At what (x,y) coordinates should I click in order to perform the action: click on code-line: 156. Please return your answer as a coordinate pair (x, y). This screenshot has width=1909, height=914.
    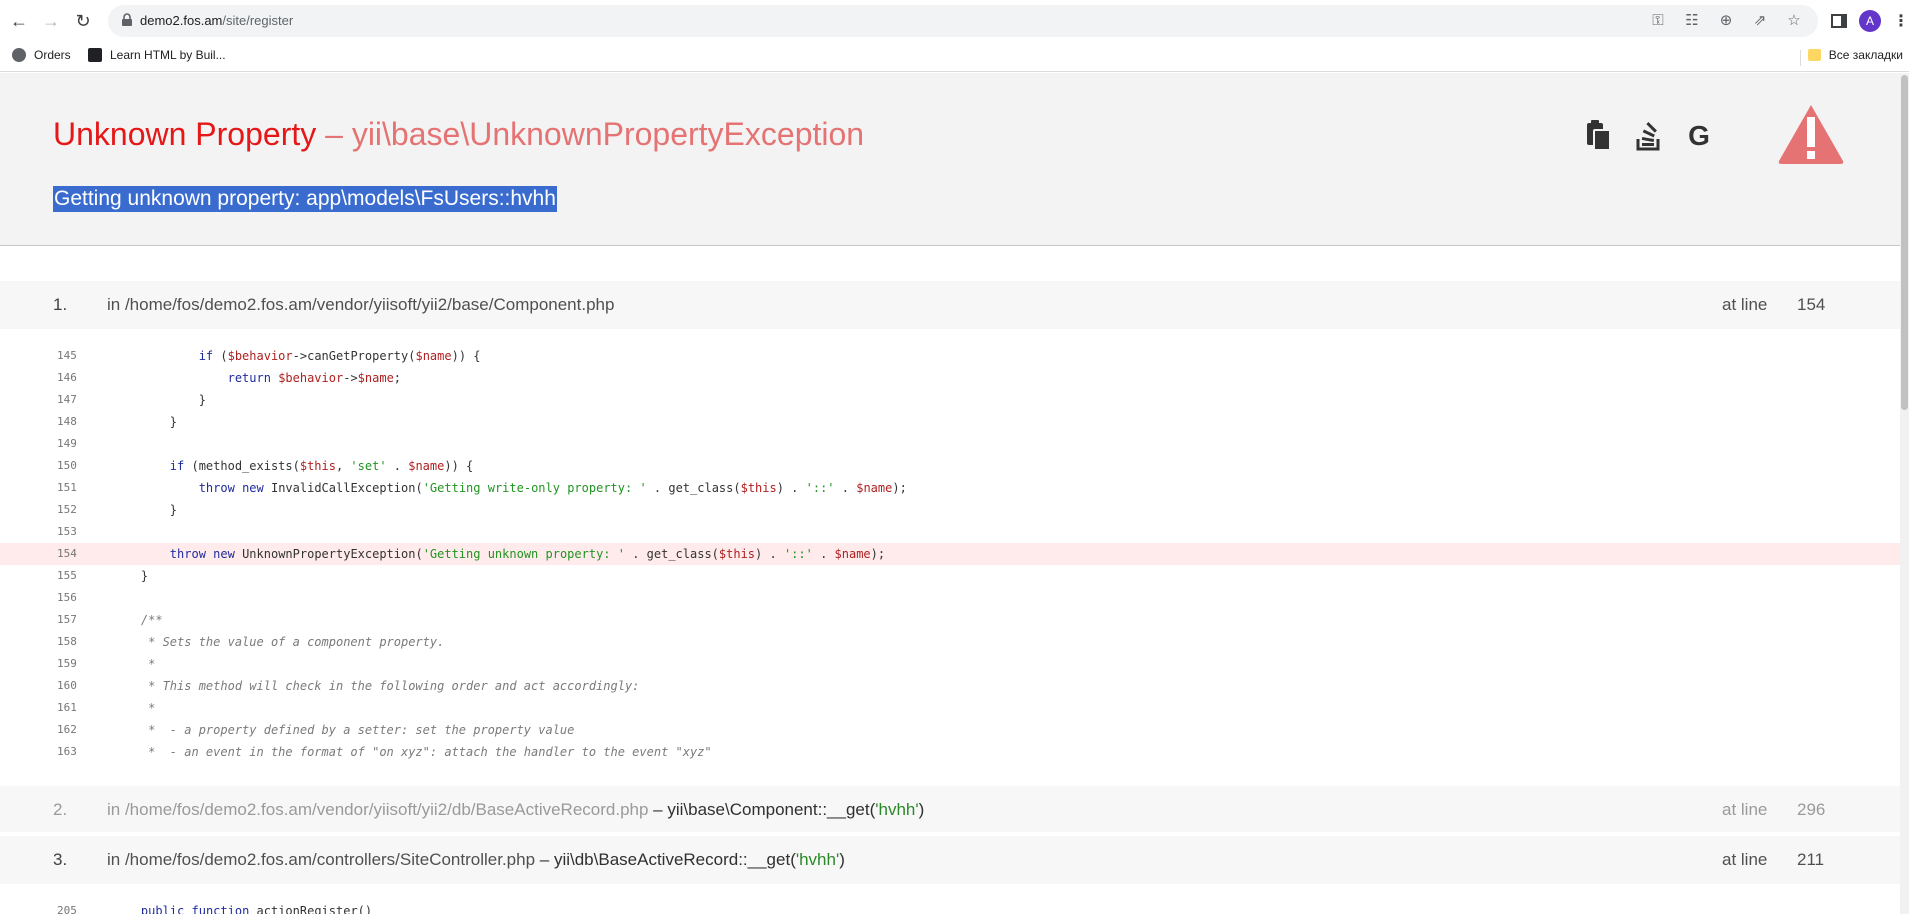
    Looking at the image, I should click on (67, 597).